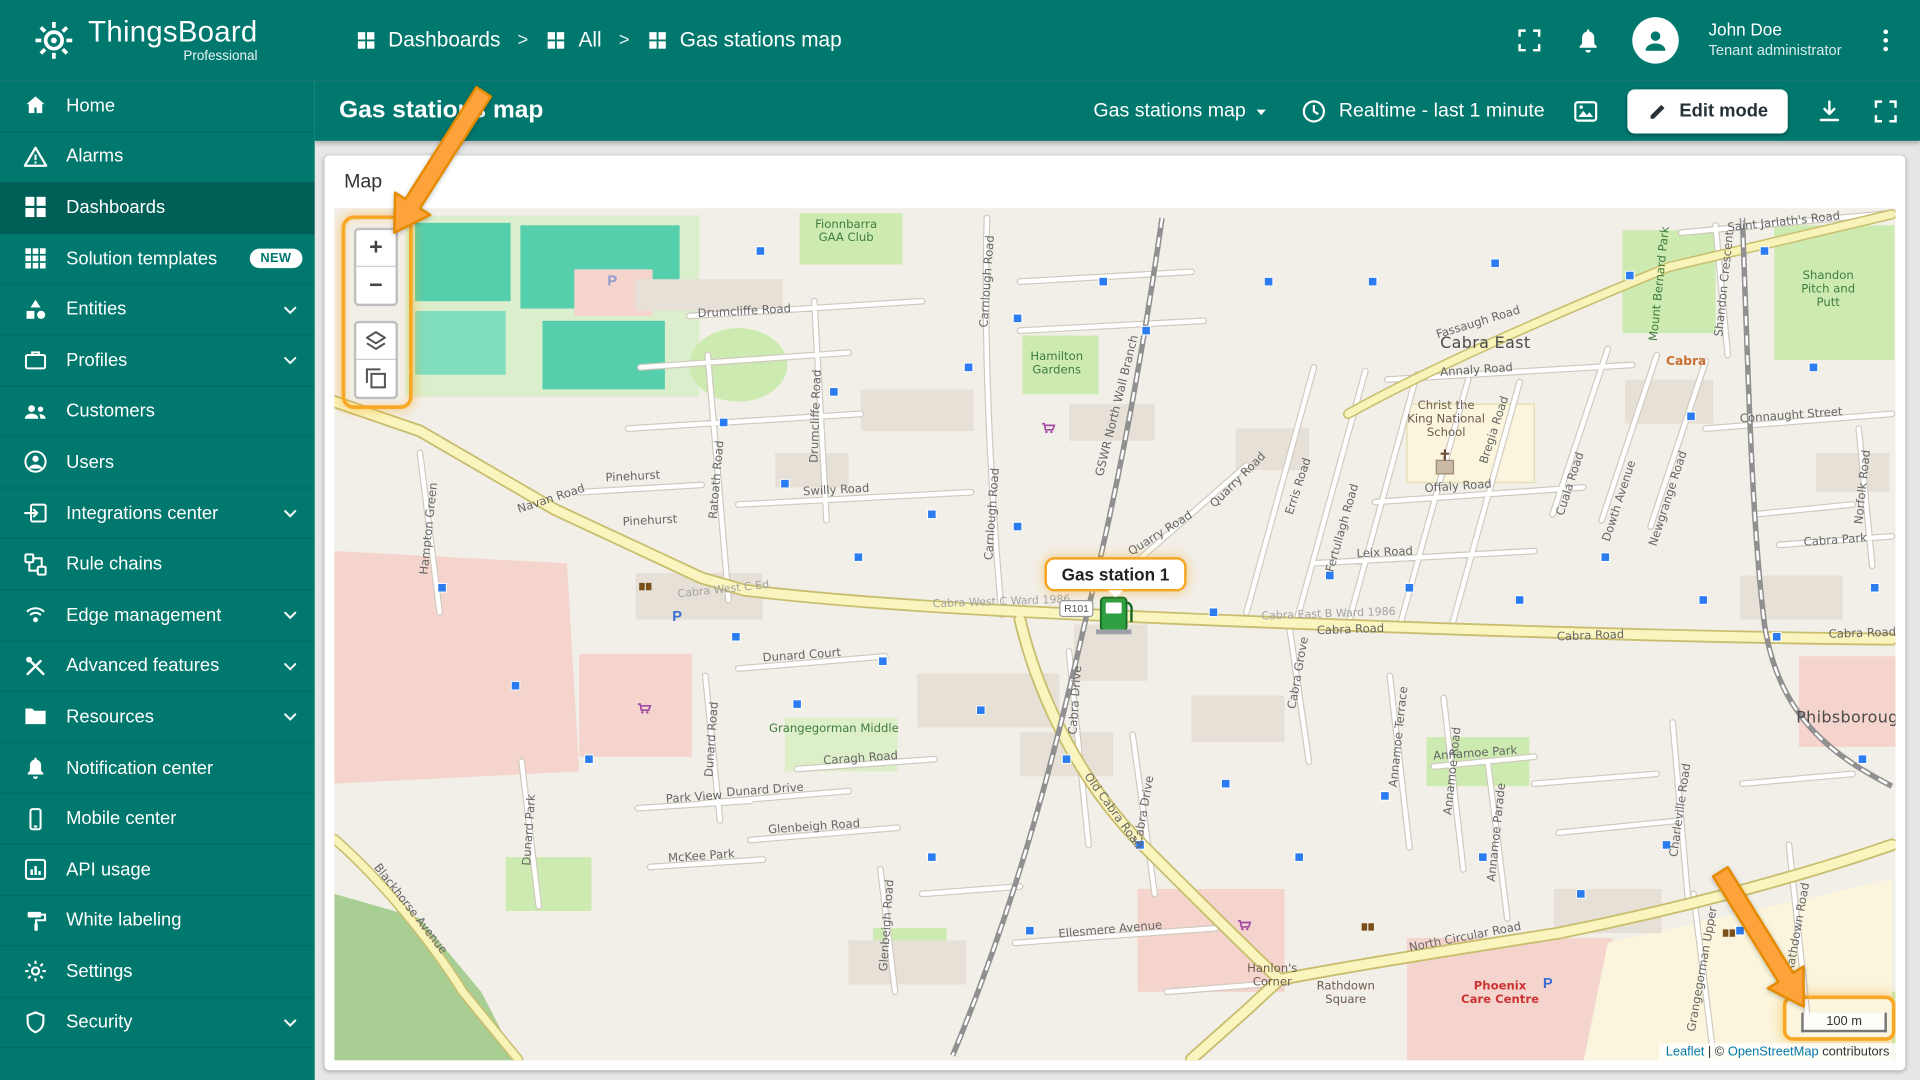 The height and width of the screenshot is (1080, 1920). What do you see at coordinates (1885, 110) in the screenshot?
I see `dashboard-fullscreen-icon` at bounding box center [1885, 110].